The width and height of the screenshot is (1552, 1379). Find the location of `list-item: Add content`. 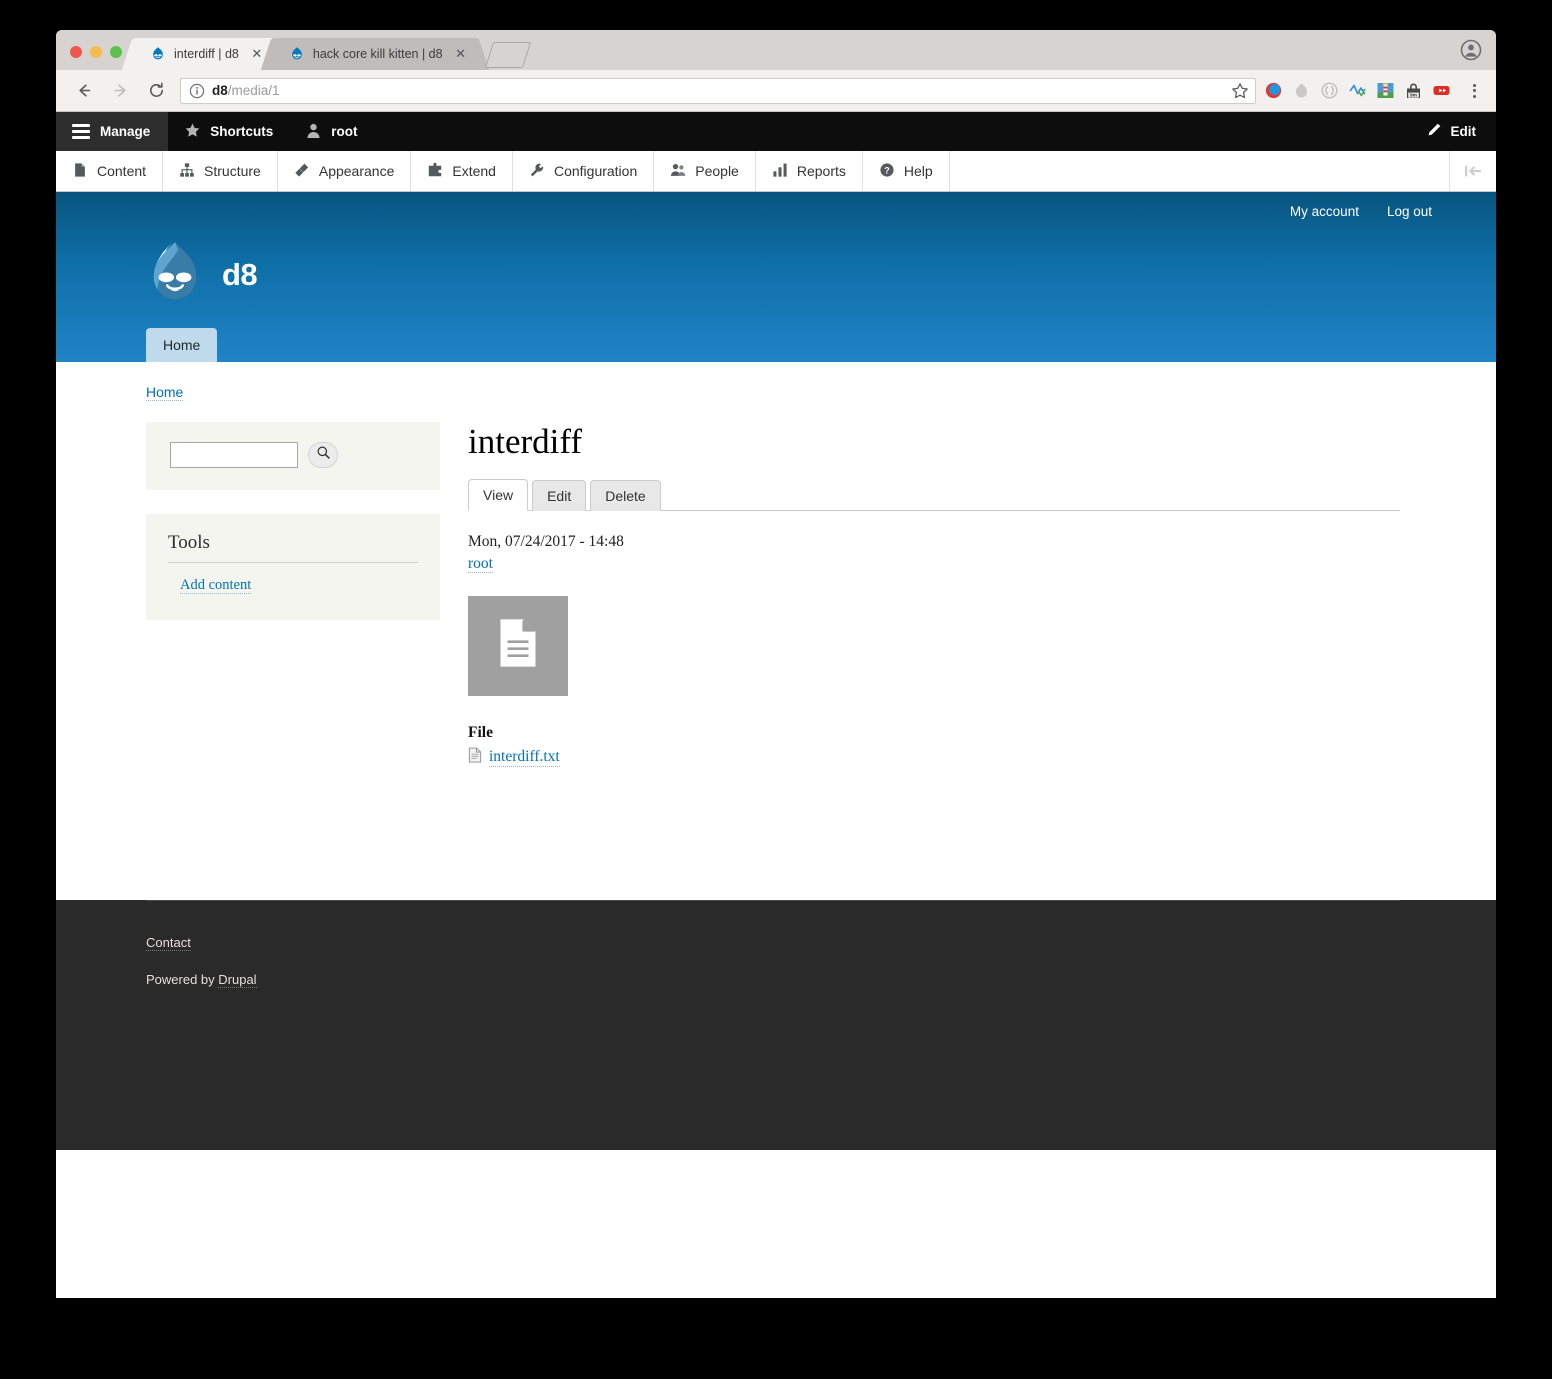

list-item: Add content is located at coordinates (299, 585).